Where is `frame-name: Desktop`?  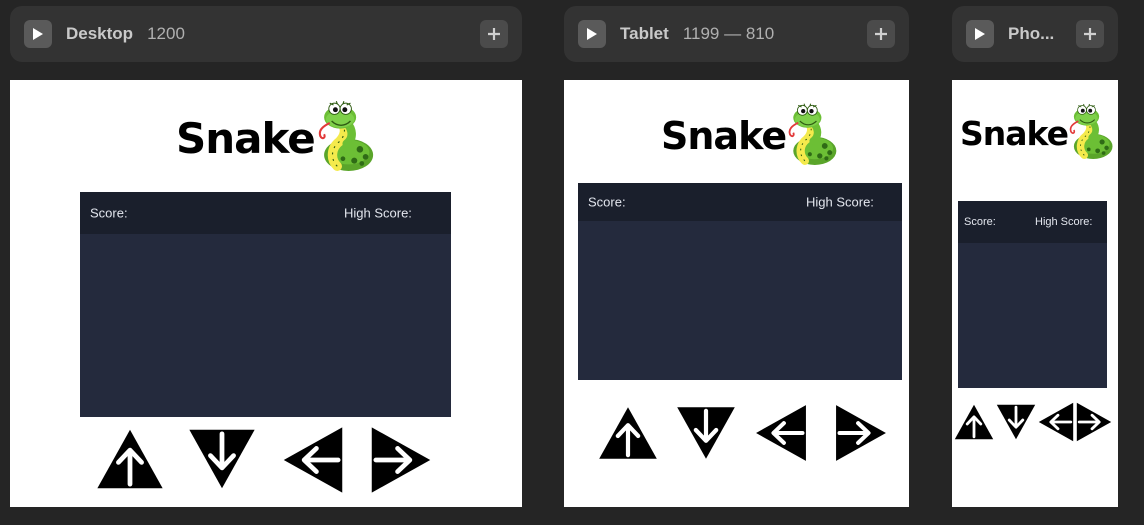
frame-name: Desktop is located at coordinates (100, 33).